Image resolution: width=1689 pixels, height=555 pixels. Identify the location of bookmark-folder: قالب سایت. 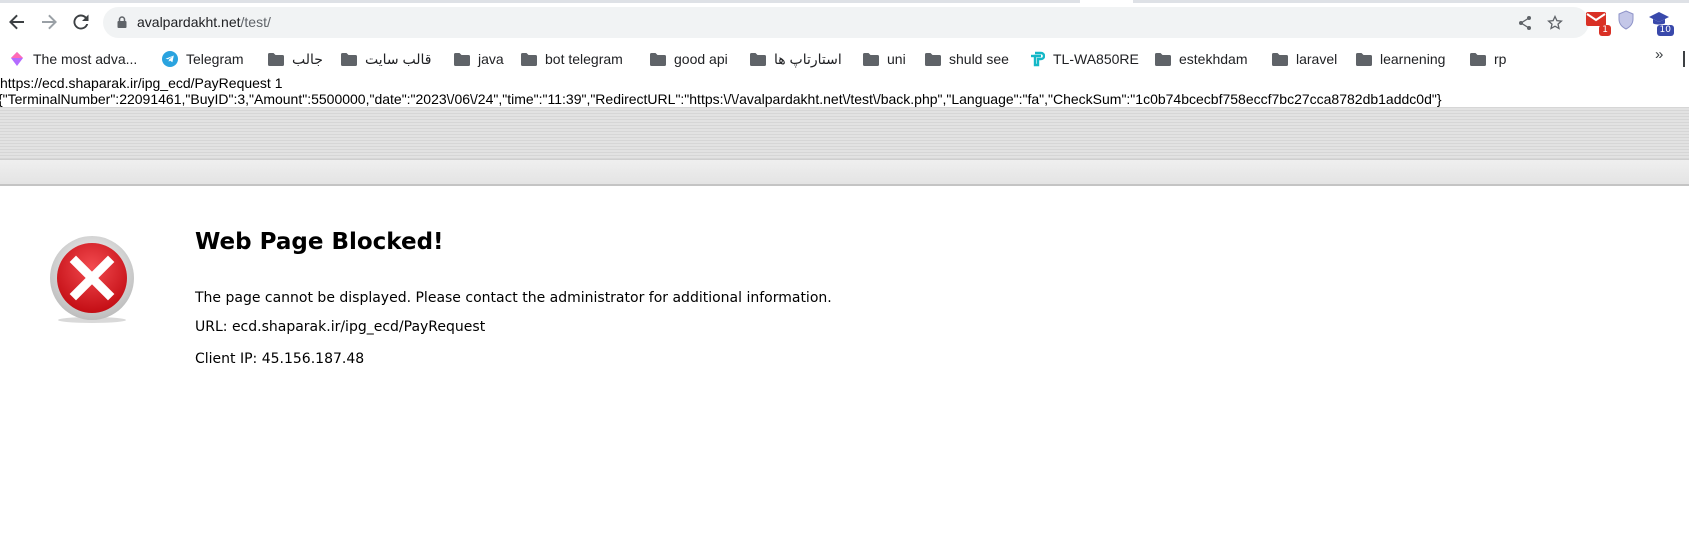
(386, 59).